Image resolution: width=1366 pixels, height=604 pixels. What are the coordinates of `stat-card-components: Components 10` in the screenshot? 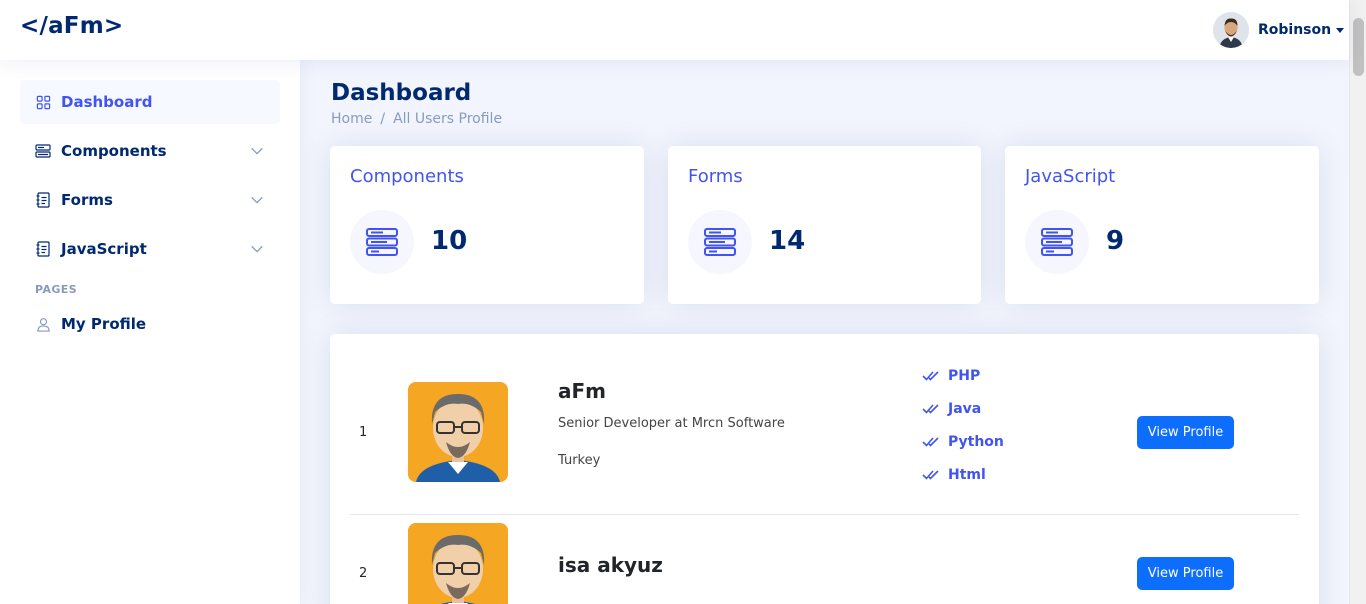 It's located at (487, 225).